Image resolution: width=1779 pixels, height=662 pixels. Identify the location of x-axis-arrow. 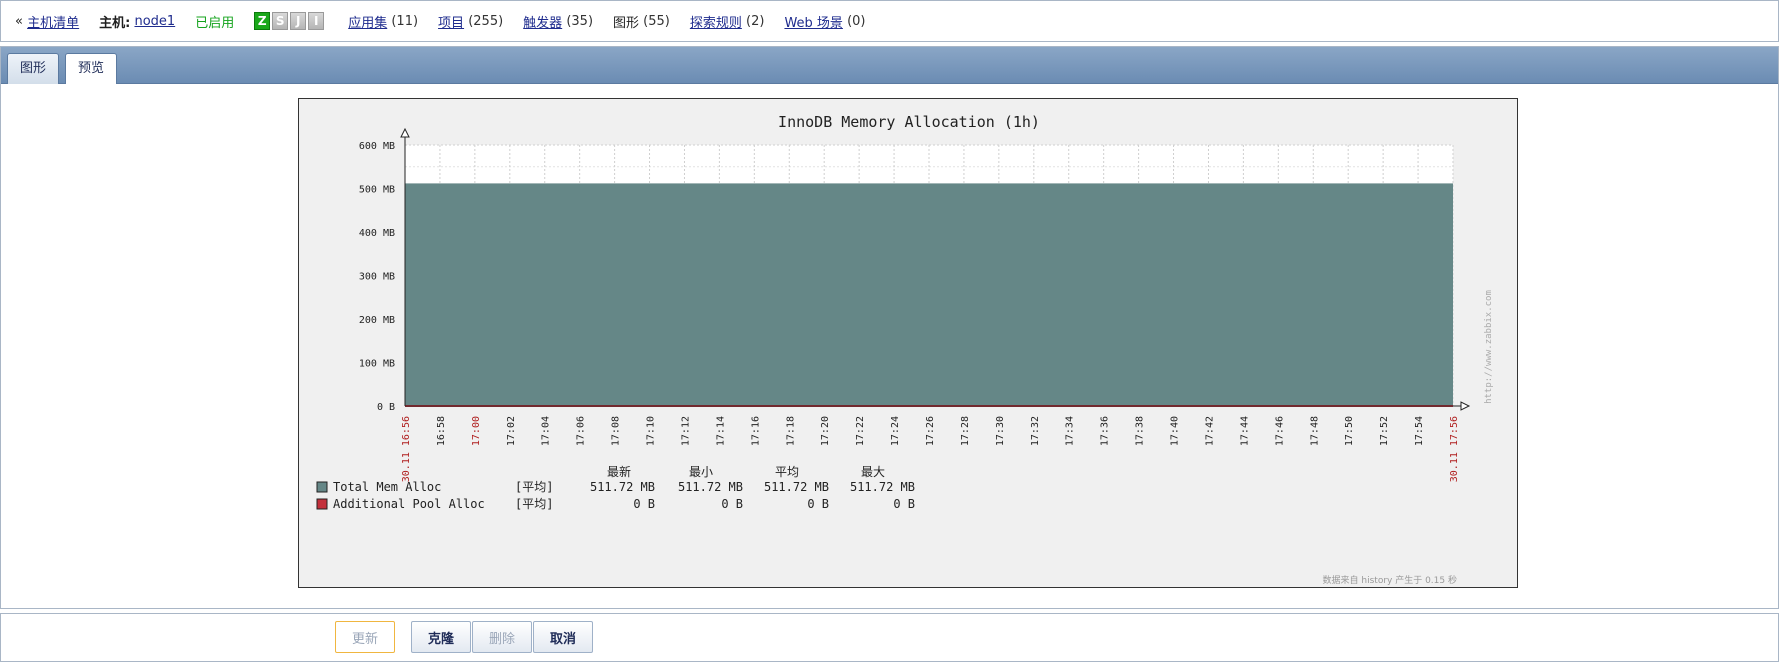
(1465, 406).